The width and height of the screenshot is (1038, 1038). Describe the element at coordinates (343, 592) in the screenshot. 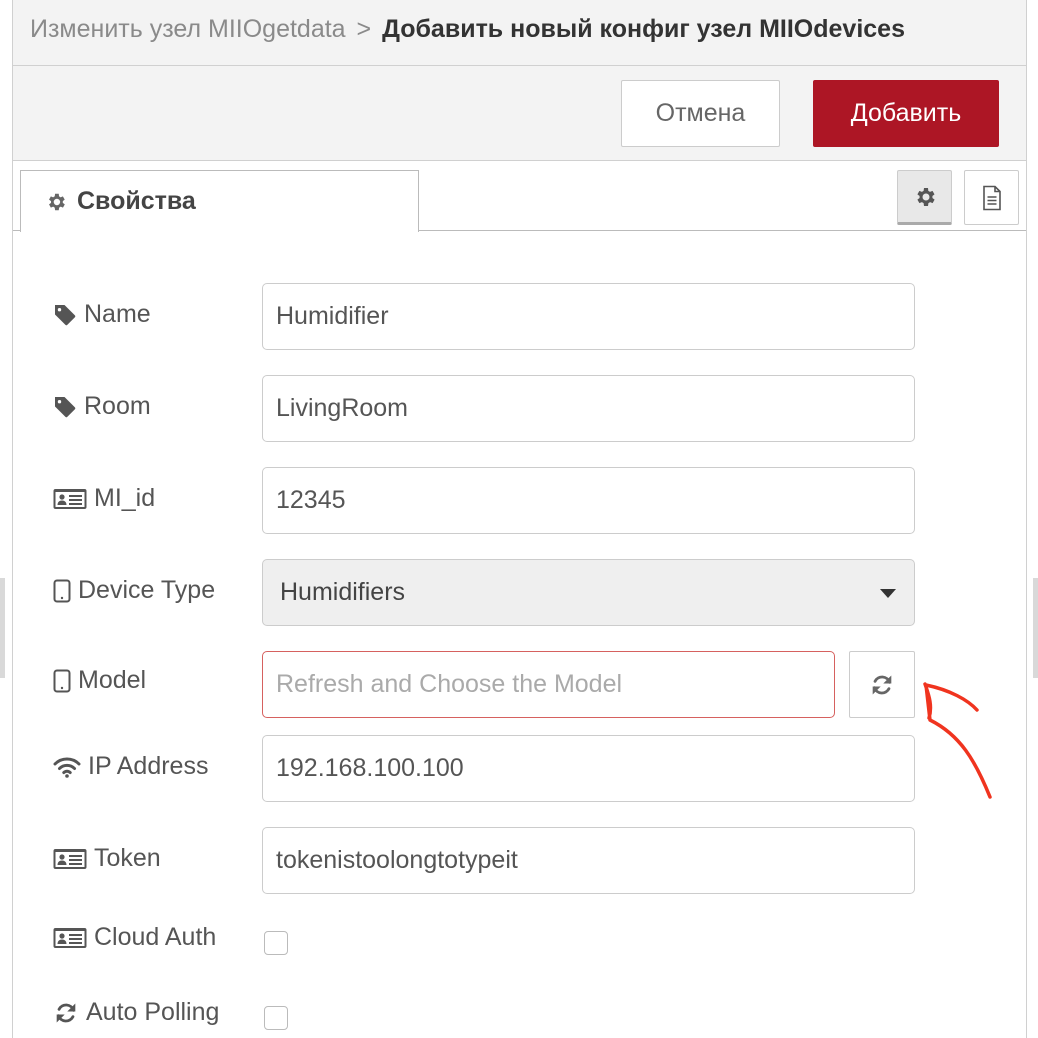

I see `device-type-selected-value: Humidifiers` at that location.